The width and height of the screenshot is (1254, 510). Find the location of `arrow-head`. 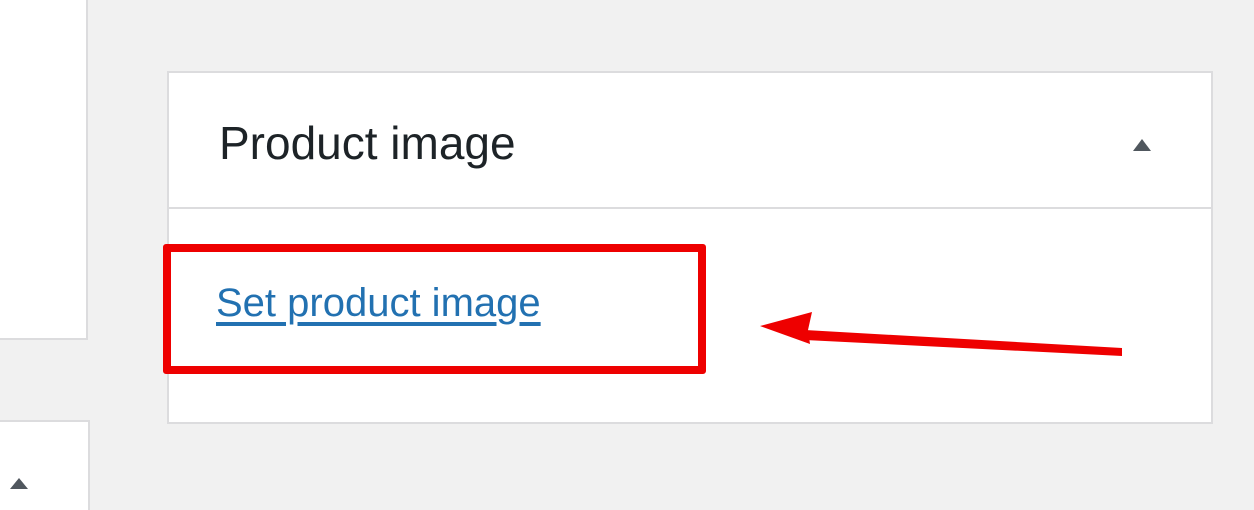

arrow-head is located at coordinates (786, 328).